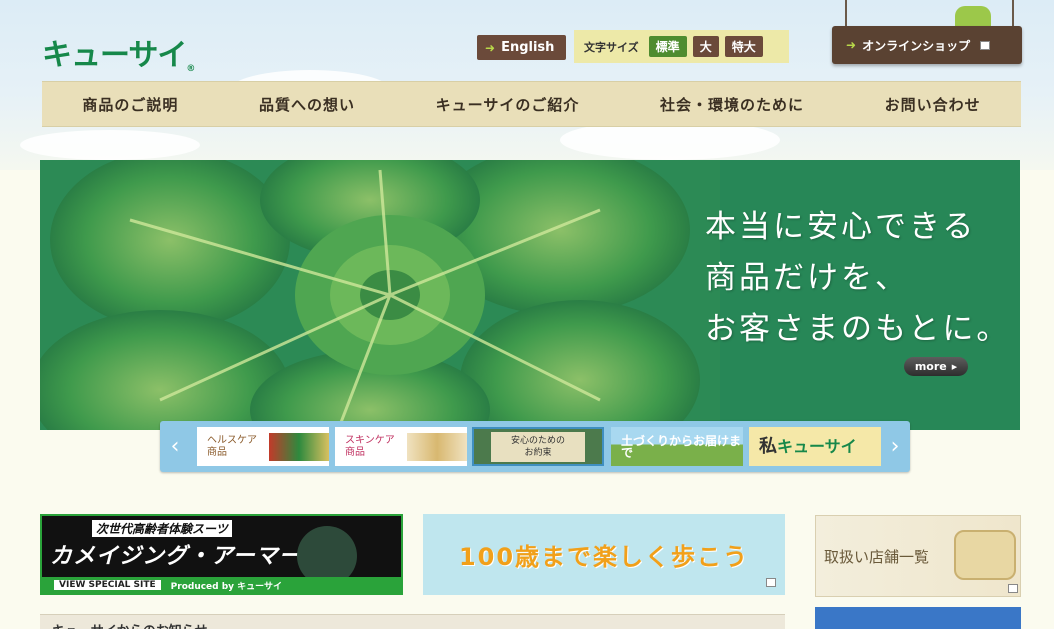  Describe the element at coordinates (176, 556) in the screenshot. I see `aging-banner-title: カメイジング・アーマー` at that location.